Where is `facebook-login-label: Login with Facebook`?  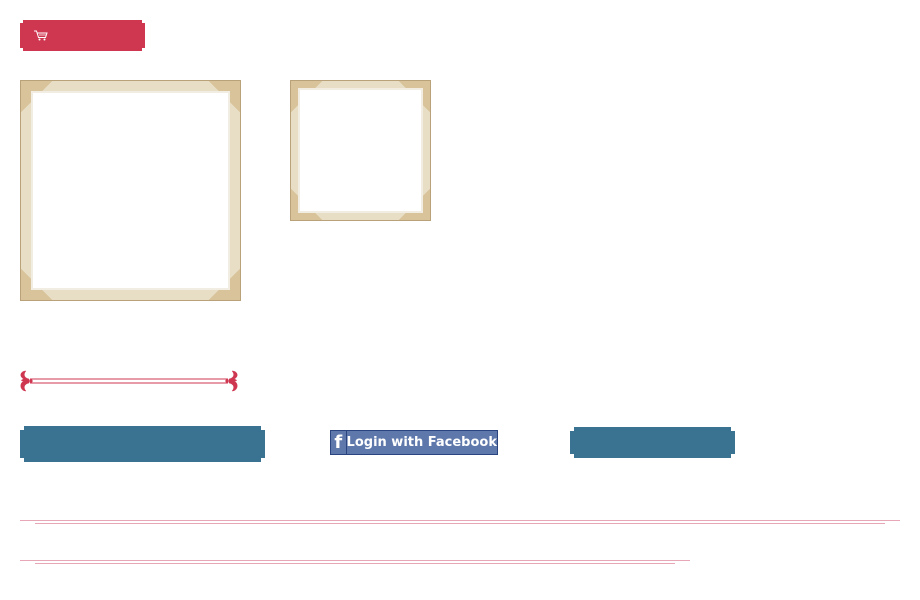 facebook-login-label: Login with Facebook is located at coordinates (421, 442).